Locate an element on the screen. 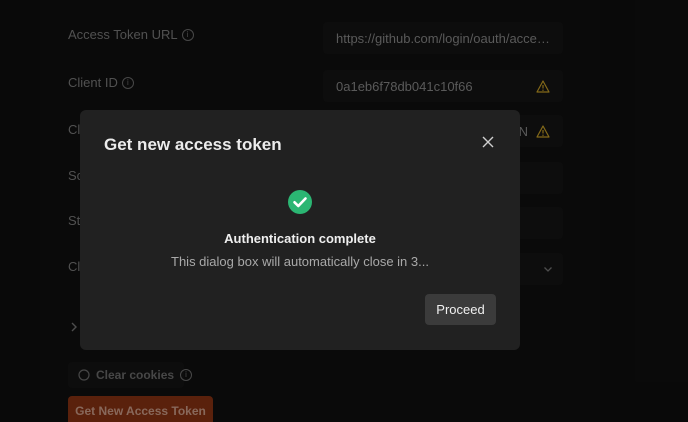 Image resolution: width=688 pixels, height=422 pixels. close-icon is located at coordinates (488, 142).